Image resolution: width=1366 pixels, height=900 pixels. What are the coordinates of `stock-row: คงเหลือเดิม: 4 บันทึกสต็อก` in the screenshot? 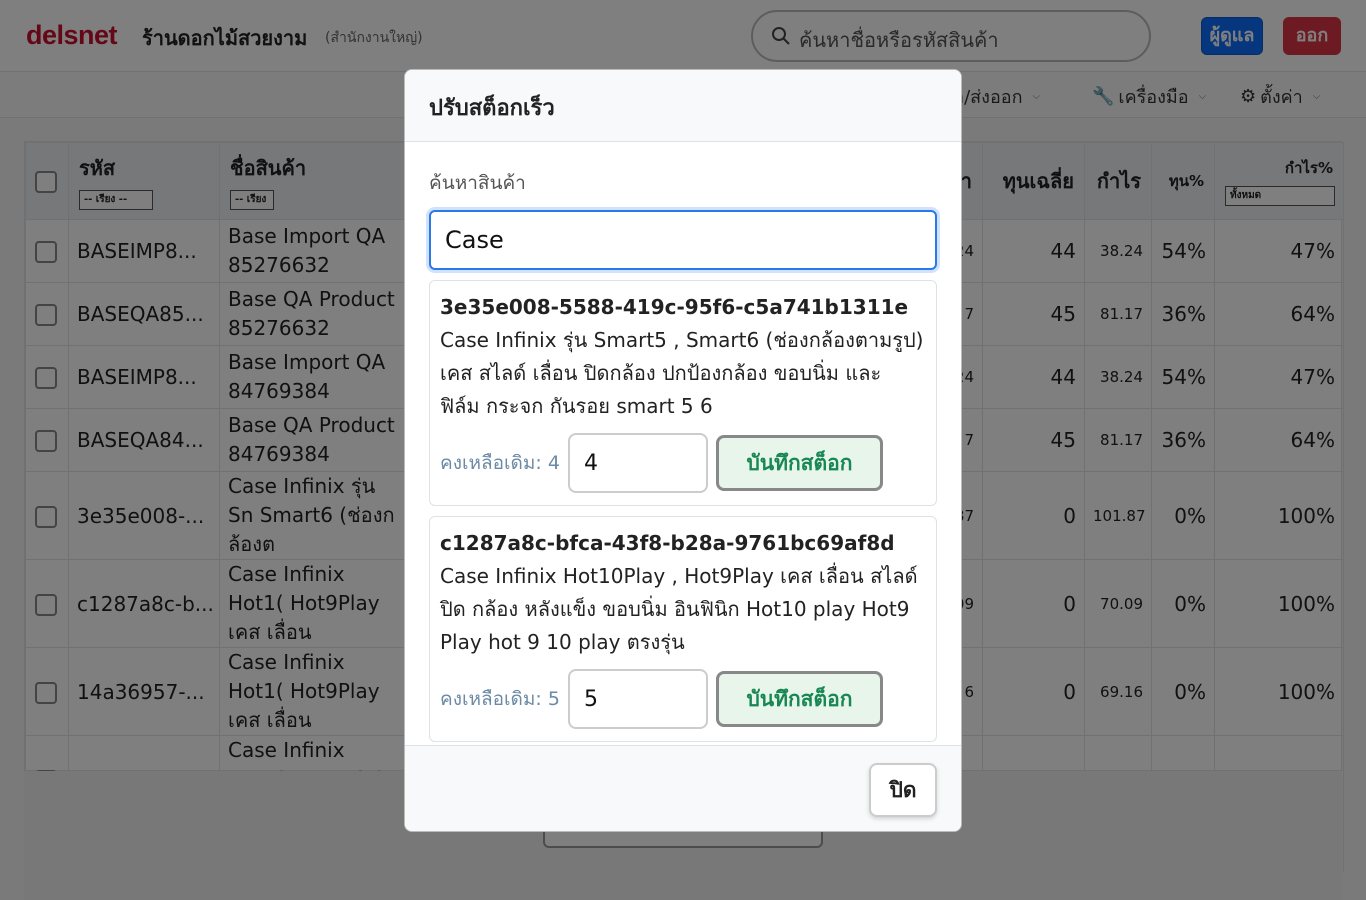 It's located at (683, 463).